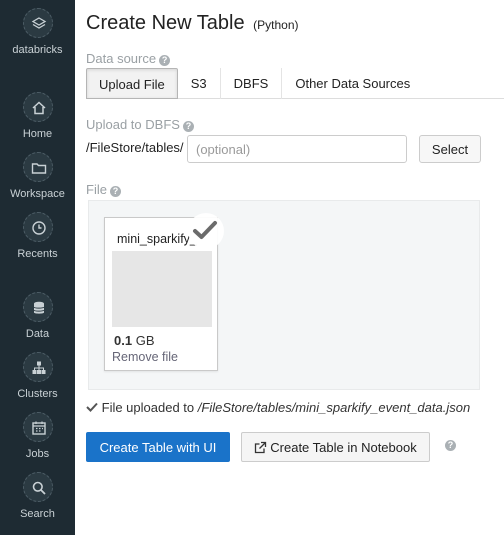 The width and height of the screenshot is (504, 535). Describe the element at coordinates (132, 83) in the screenshot. I see `tab-upload-file: Upload File` at that location.